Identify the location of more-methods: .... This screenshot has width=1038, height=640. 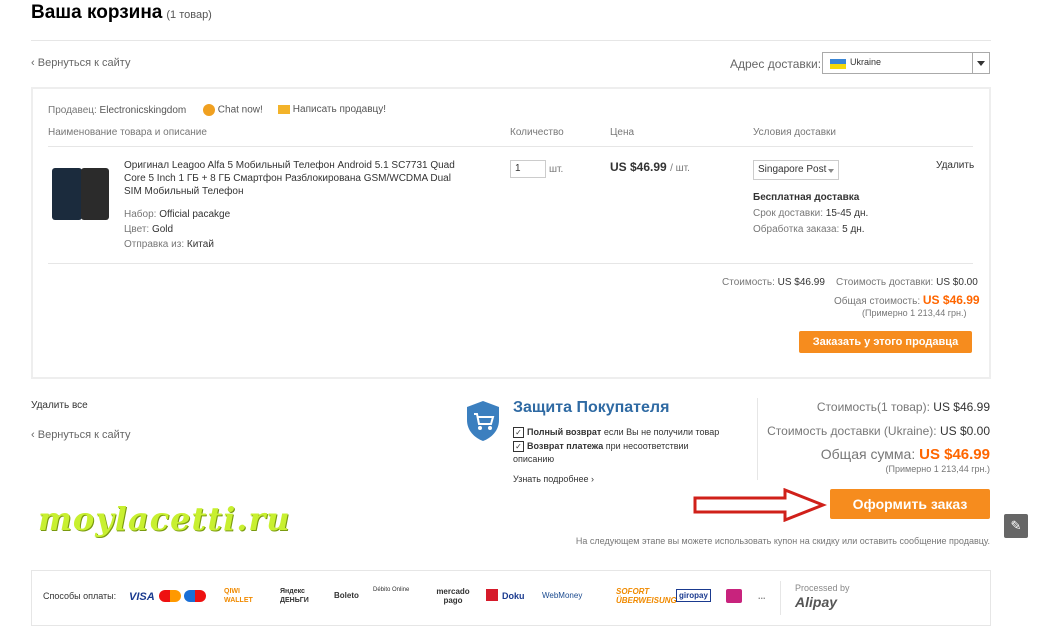
(762, 596).